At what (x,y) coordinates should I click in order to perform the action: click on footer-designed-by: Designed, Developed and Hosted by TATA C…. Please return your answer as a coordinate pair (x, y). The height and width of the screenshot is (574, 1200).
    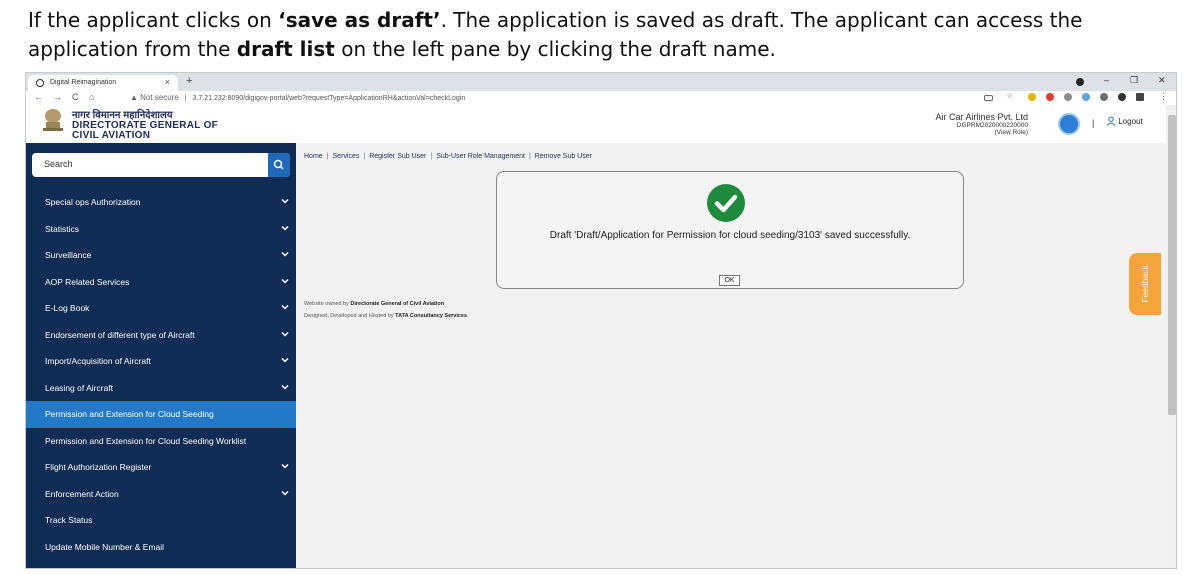
    Looking at the image, I should click on (385, 316).